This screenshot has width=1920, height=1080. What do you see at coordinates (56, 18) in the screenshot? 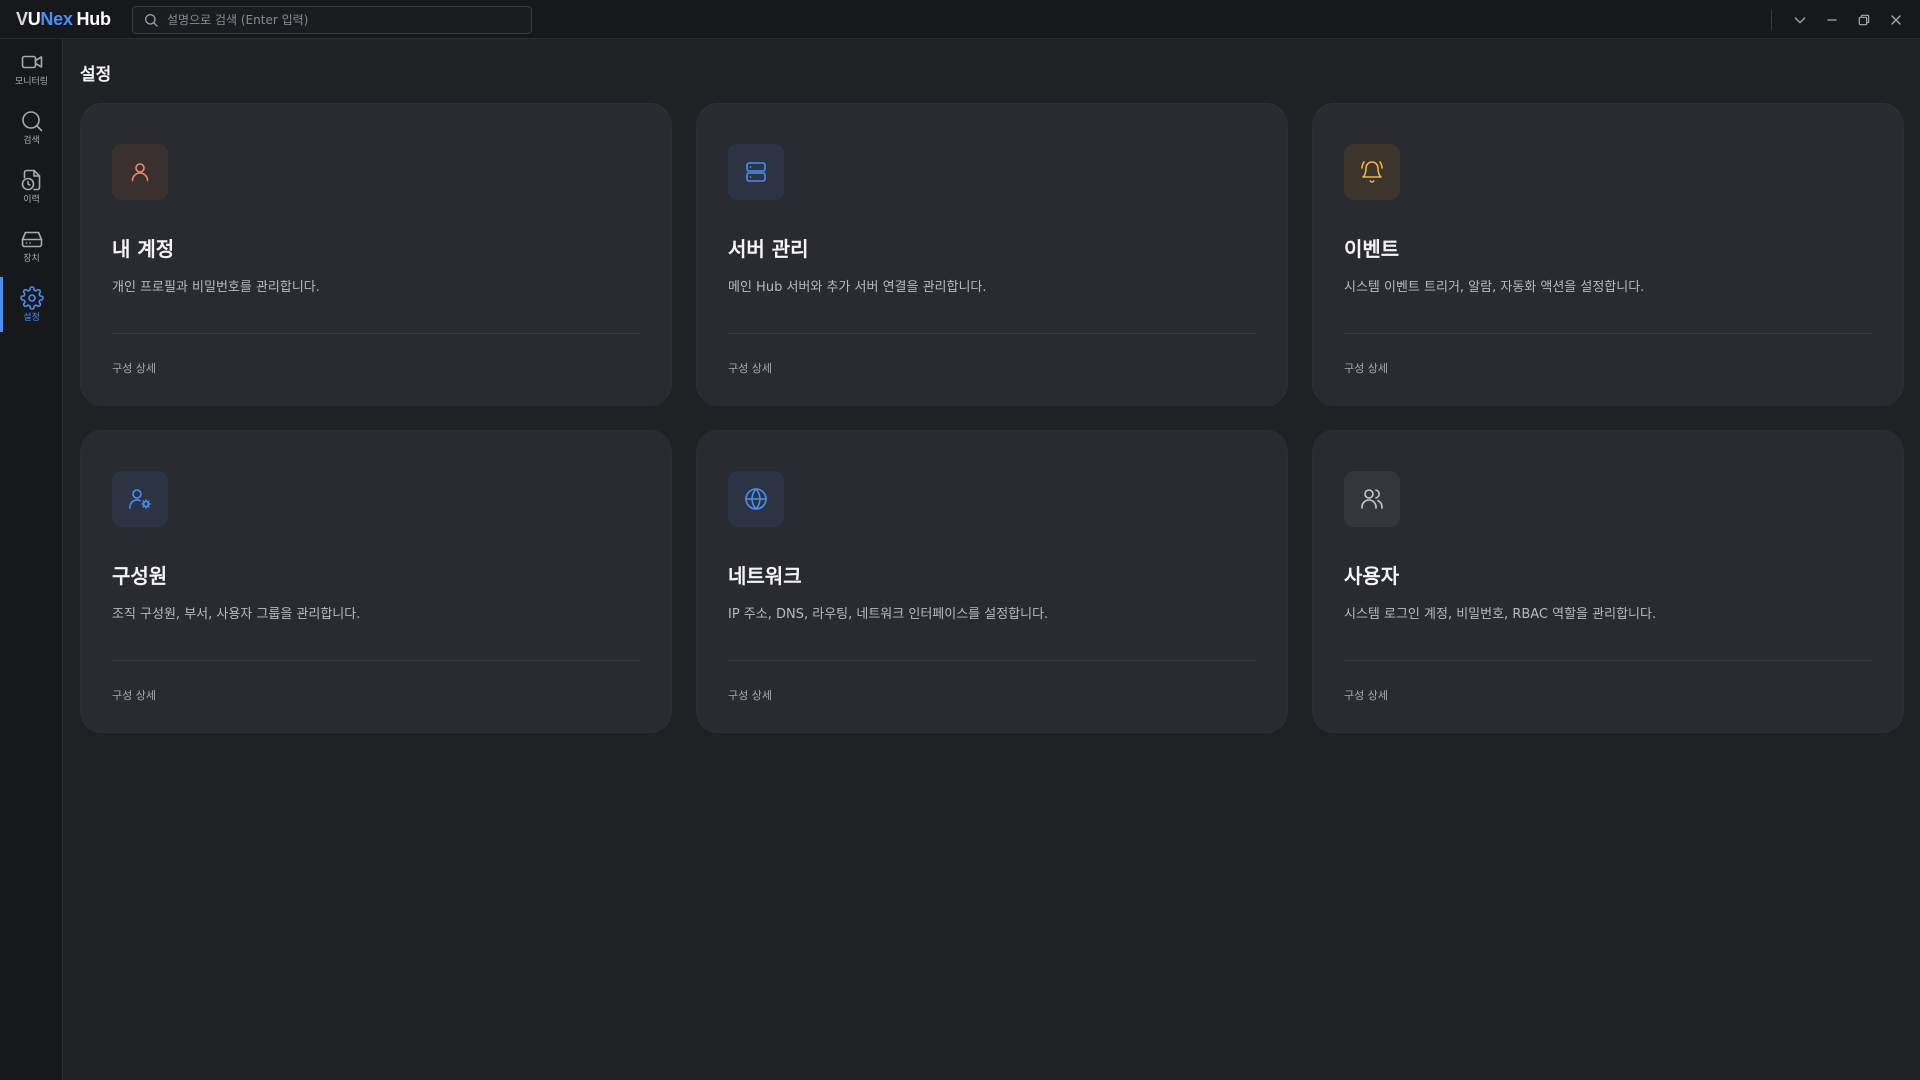
I see `logo-nex: Nex` at bounding box center [56, 18].